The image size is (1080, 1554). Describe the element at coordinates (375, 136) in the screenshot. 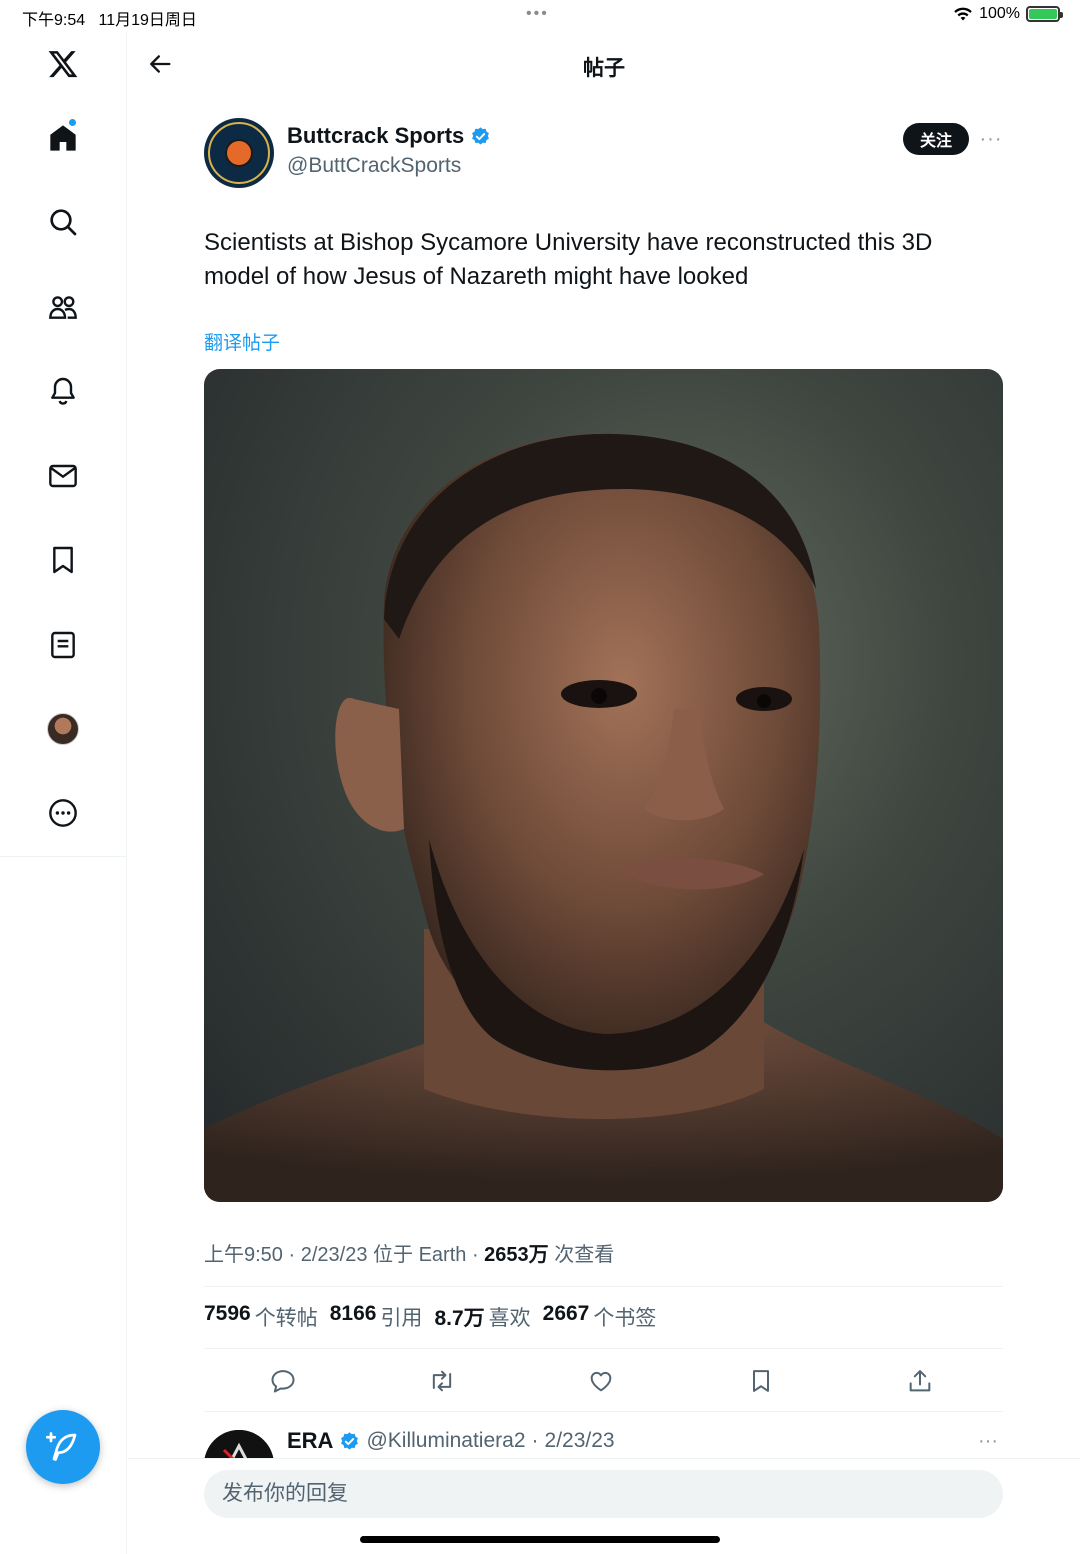

I see `author-name: Buttcrack Sports` at that location.